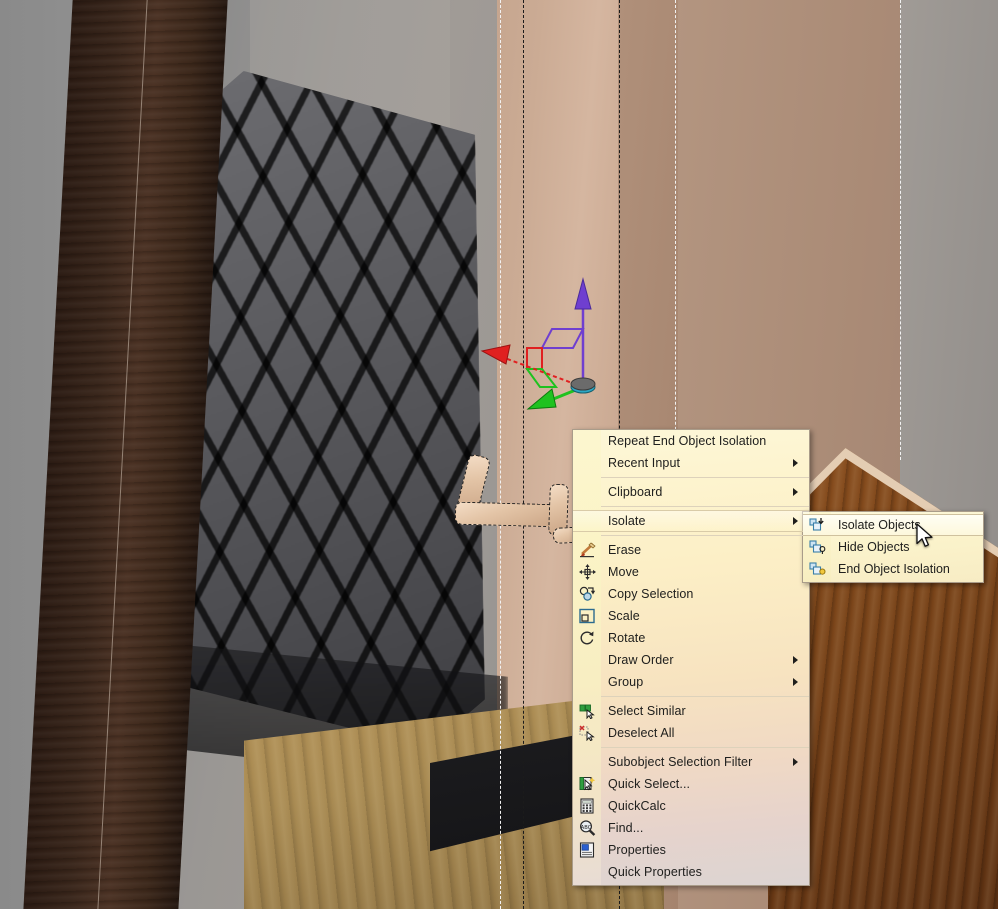 The width and height of the screenshot is (998, 909). Describe the element at coordinates (637, 806) in the screenshot. I see `menu-item-label: QuickCalc` at that location.